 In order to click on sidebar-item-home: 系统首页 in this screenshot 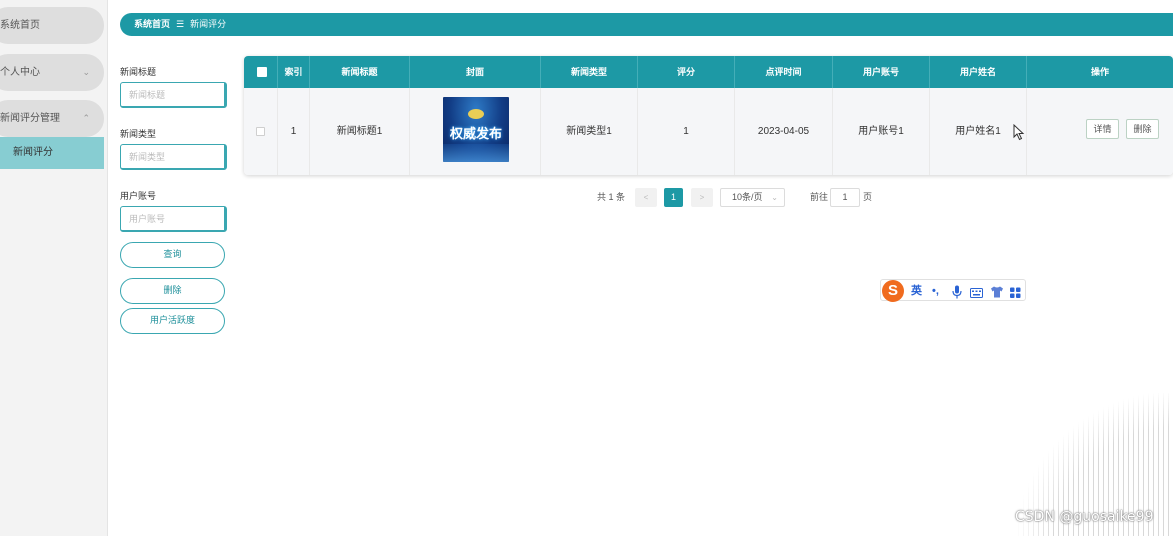, I will do `click(52, 25)`.